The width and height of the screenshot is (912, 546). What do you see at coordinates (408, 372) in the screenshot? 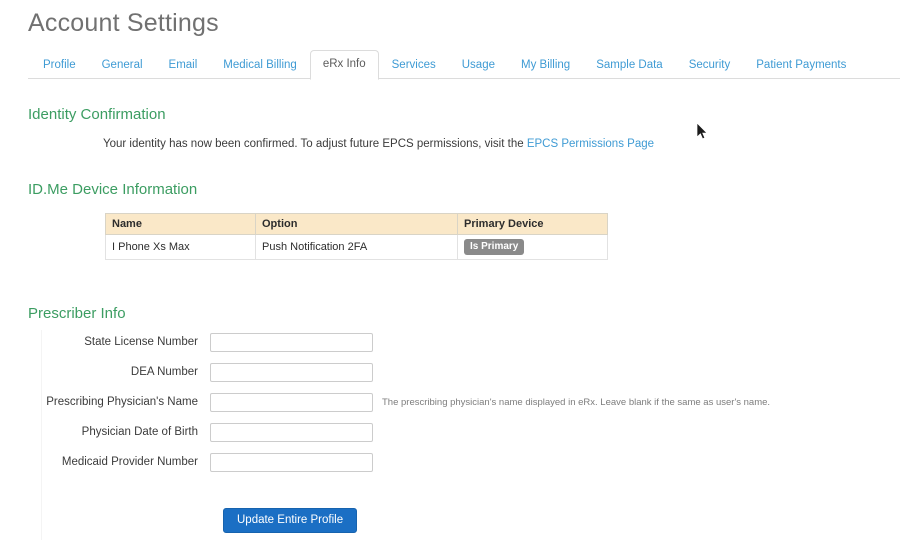
I see `form-row: DEA Number` at bounding box center [408, 372].